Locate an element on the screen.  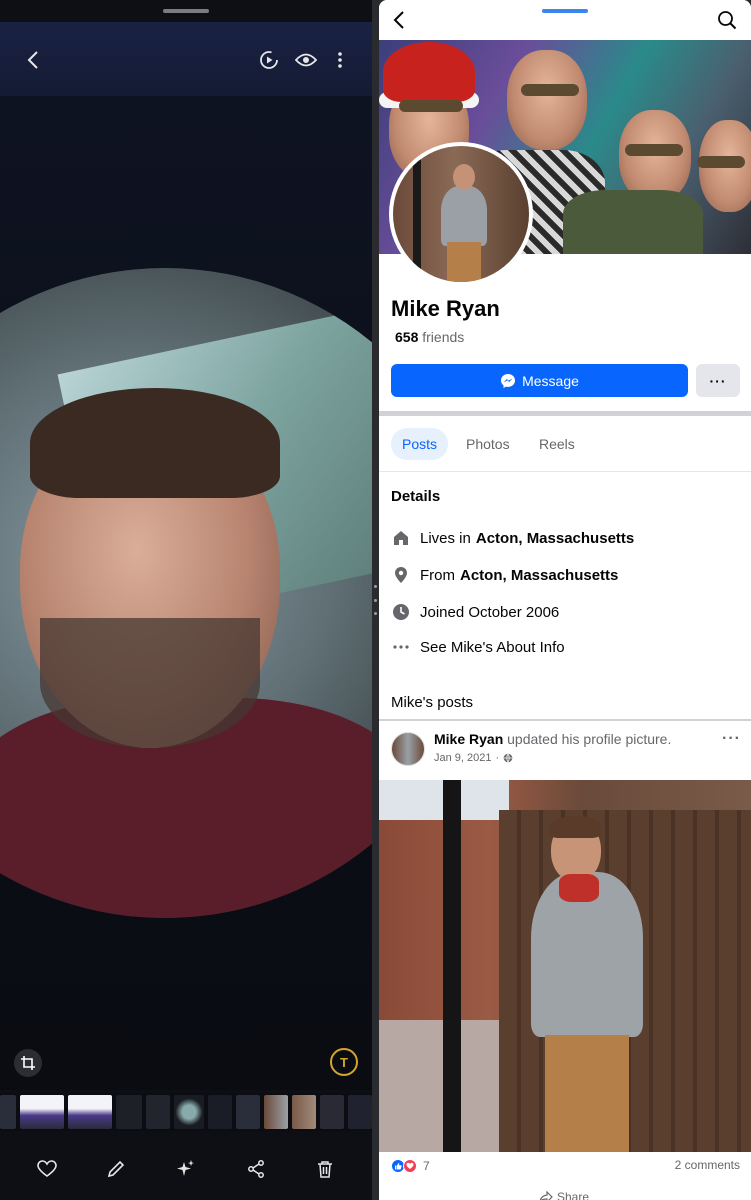
love-reaction-icon is located at coordinates (410, 1166).